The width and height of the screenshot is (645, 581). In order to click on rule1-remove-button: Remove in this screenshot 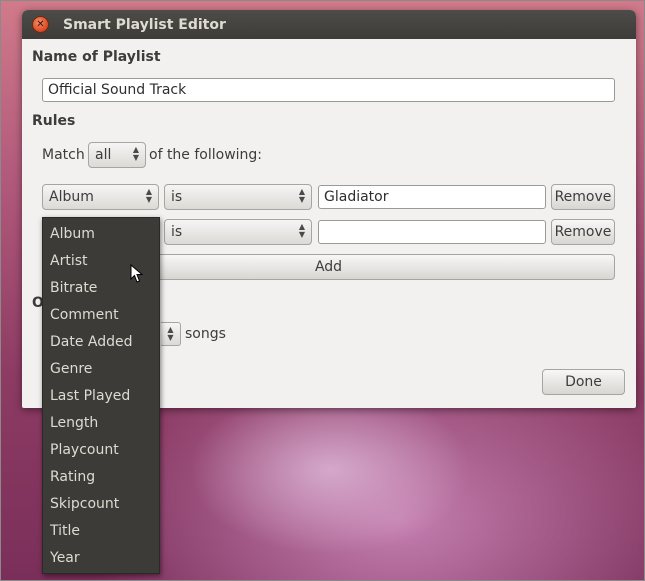, I will do `click(583, 197)`.